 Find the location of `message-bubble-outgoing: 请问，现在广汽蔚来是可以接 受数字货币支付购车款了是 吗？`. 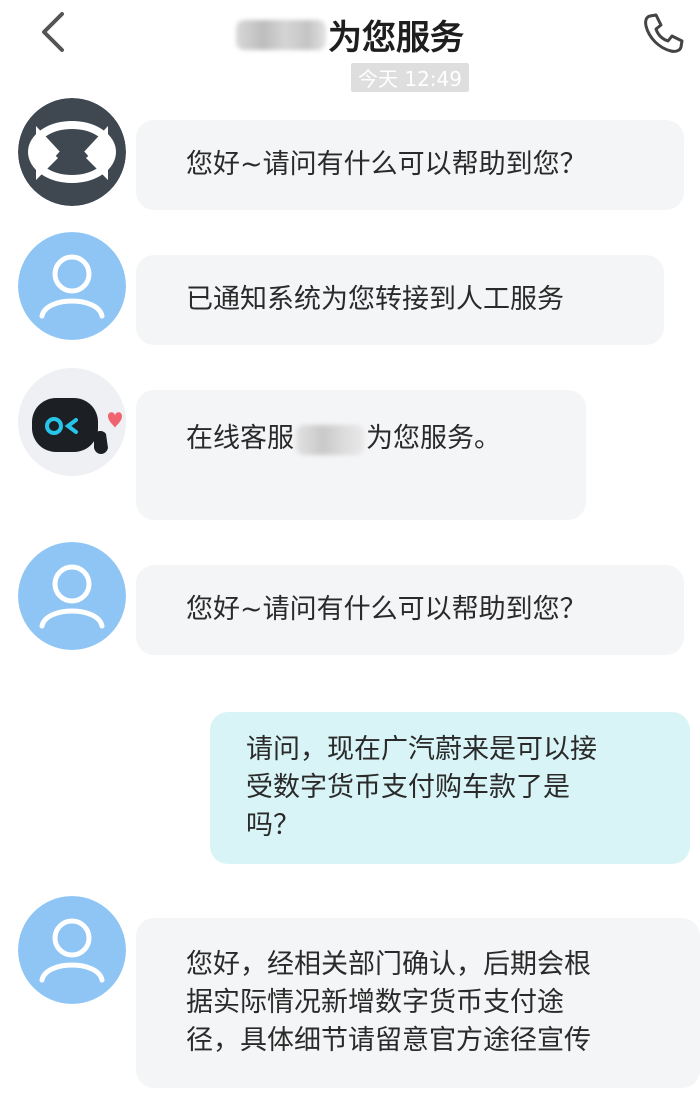

message-bubble-outgoing: 请问，现在广汽蔚来是可以接 受数字货币支付购车款了是 吗？ is located at coordinates (450, 788).